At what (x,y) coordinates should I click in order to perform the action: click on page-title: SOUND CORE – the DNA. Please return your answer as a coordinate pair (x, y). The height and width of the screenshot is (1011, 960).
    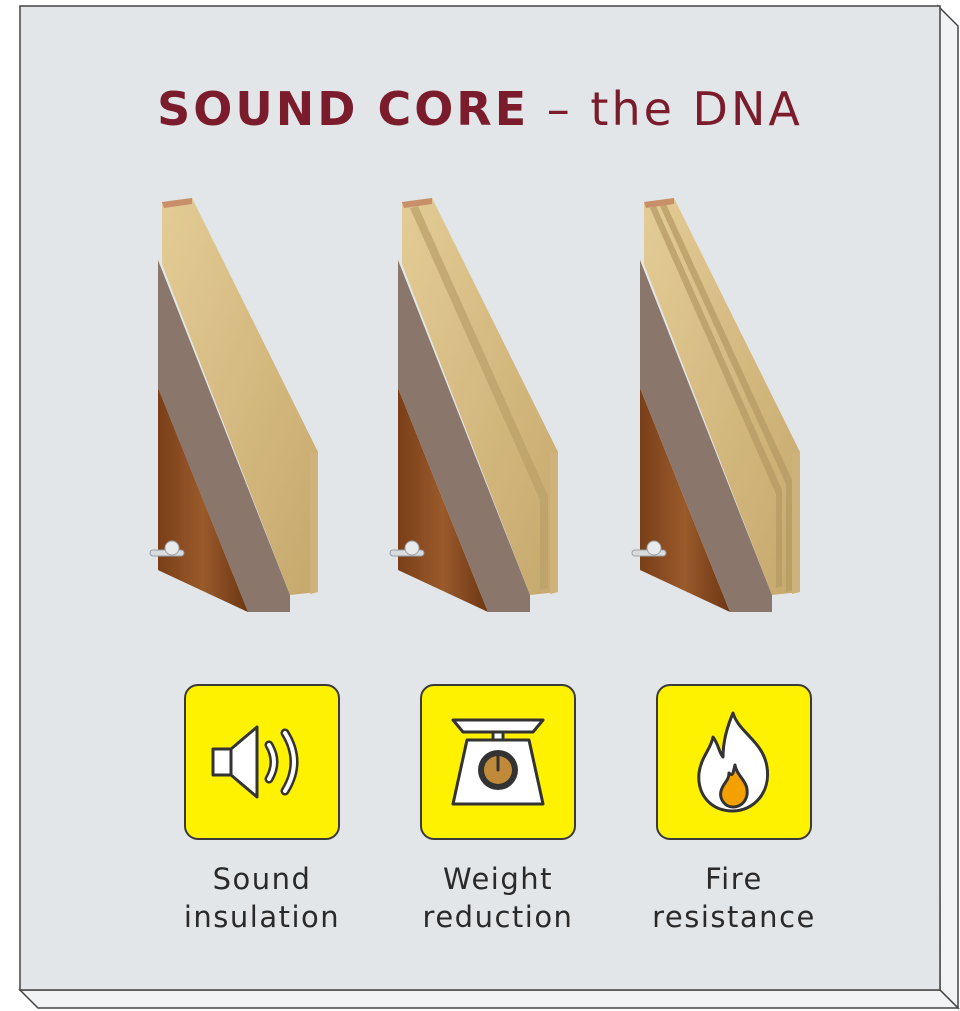
    Looking at the image, I should click on (480, 109).